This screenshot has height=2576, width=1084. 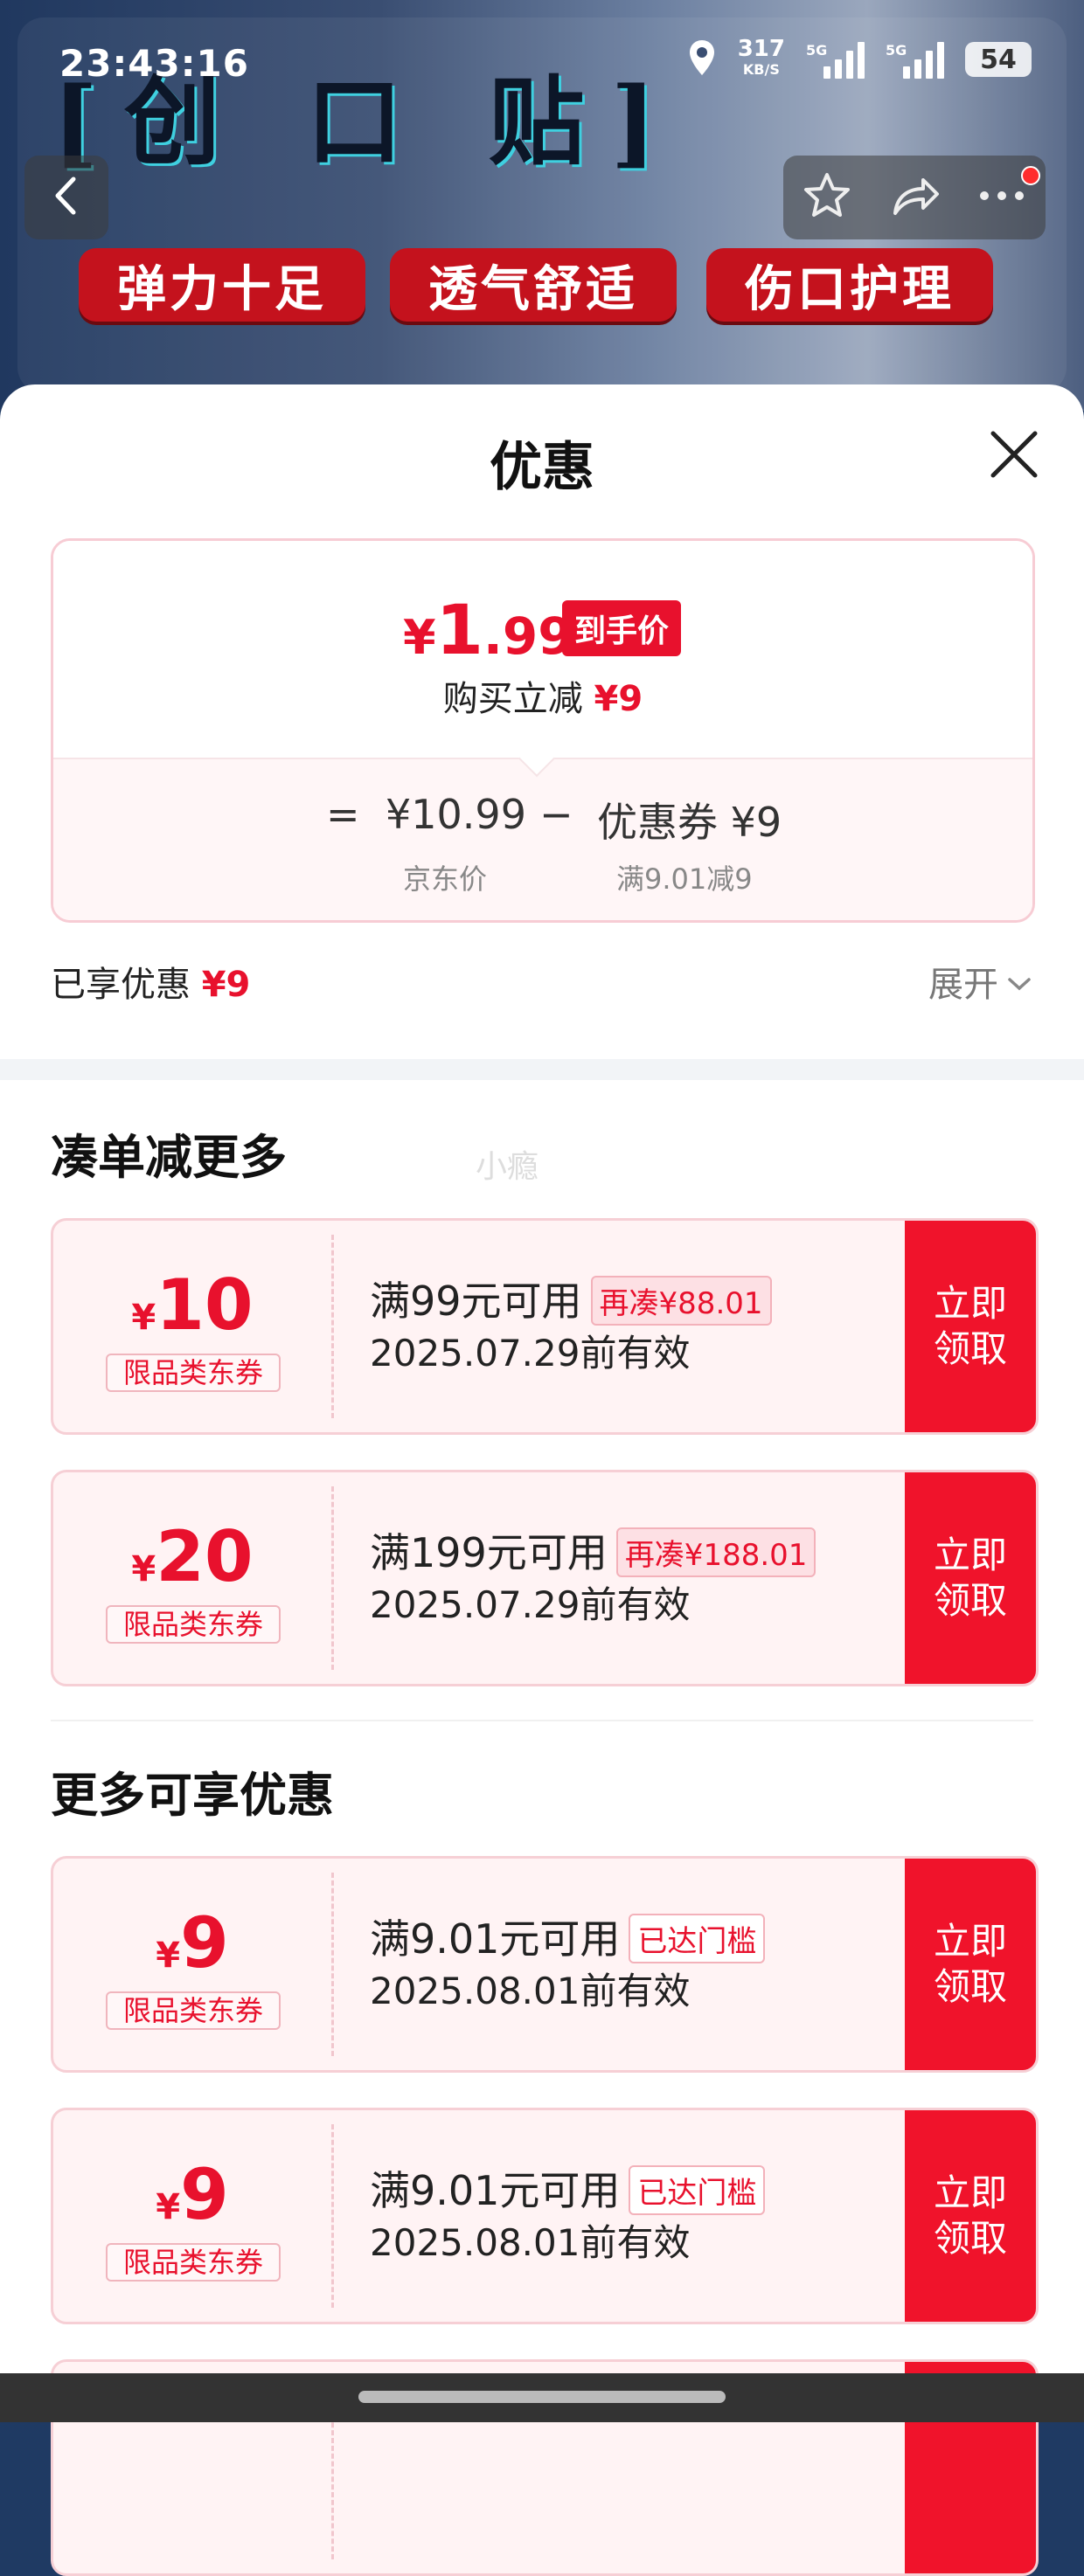 What do you see at coordinates (618, 699) in the screenshot?
I see `buy-reduce-amount: ¥9` at bounding box center [618, 699].